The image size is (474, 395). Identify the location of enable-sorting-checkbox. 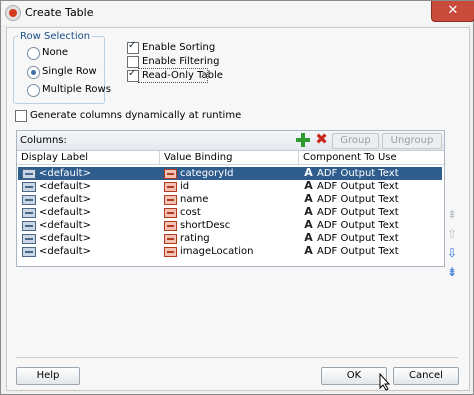
(133, 47).